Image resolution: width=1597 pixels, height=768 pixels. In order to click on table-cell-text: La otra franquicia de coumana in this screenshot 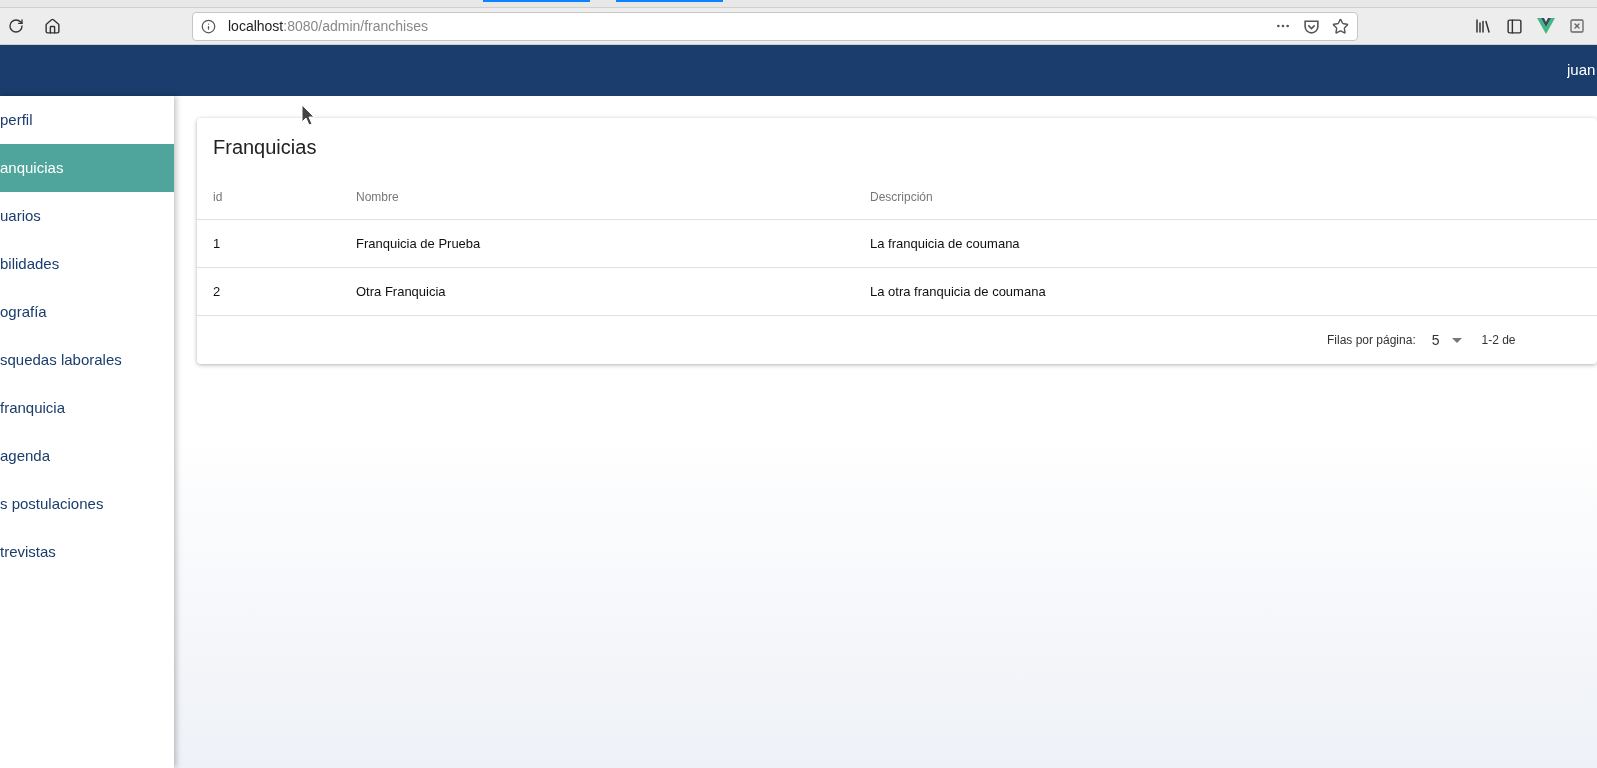, I will do `click(958, 291)`.